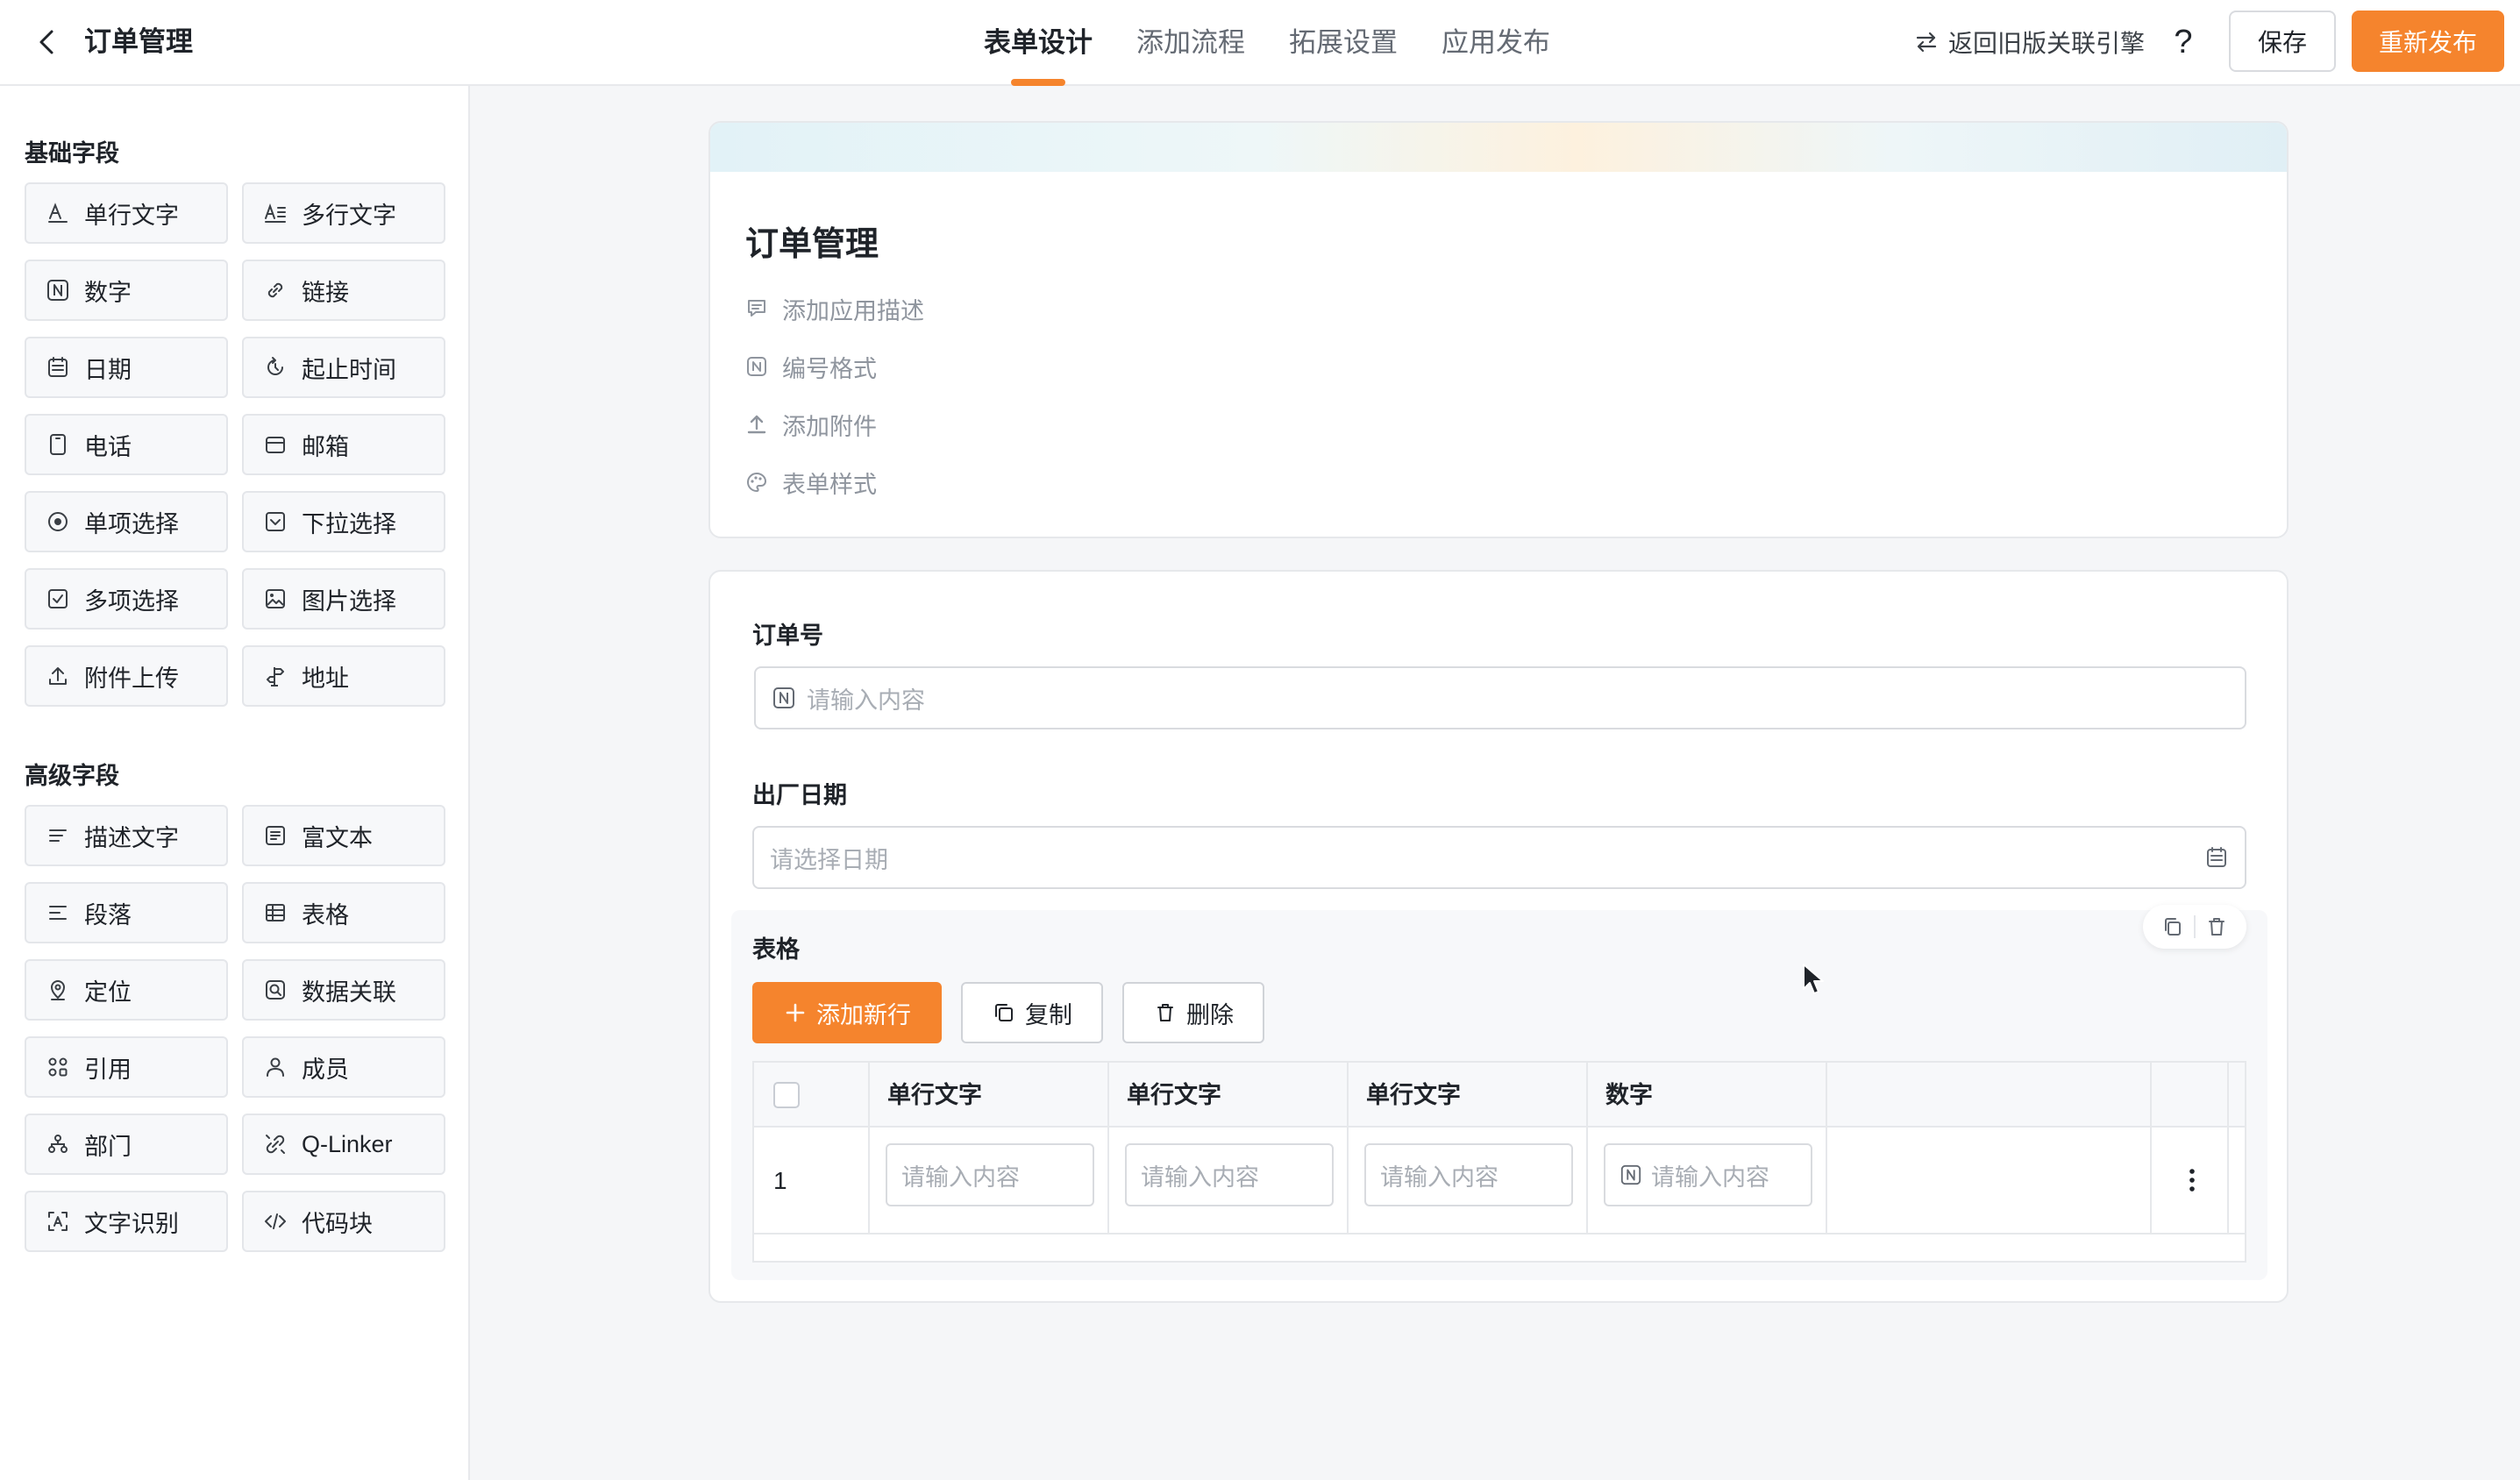 This screenshot has width=2520, height=1480. What do you see at coordinates (126, 1067) in the screenshot?
I see `field-reference: 引用` at bounding box center [126, 1067].